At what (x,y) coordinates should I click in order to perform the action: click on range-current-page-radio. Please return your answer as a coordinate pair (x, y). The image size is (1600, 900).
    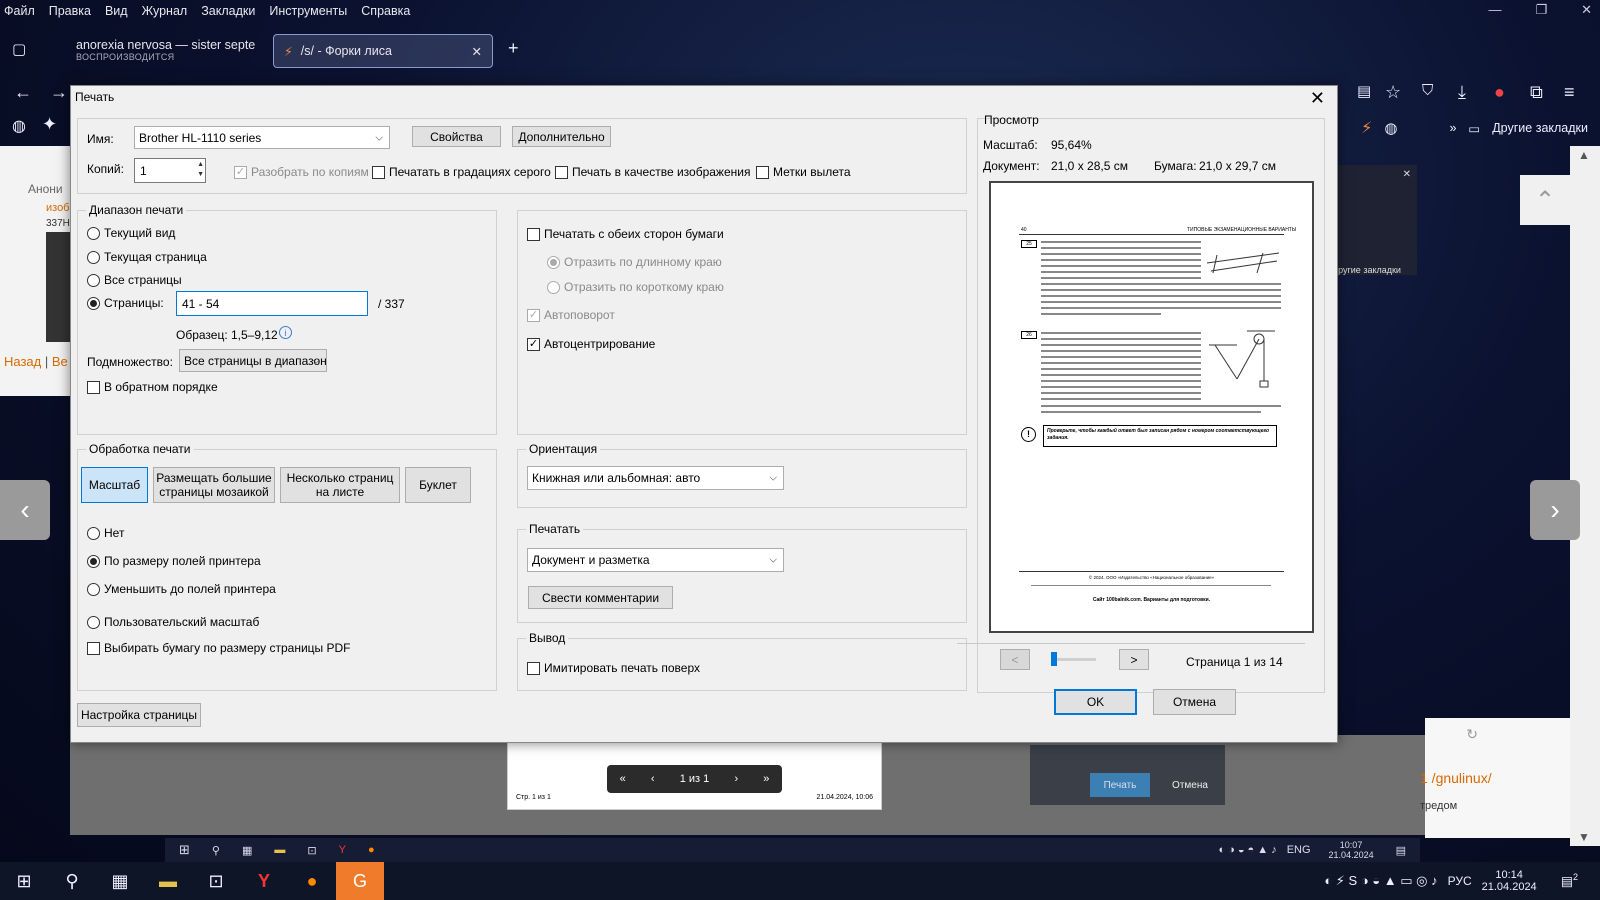
    Looking at the image, I should click on (93, 257).